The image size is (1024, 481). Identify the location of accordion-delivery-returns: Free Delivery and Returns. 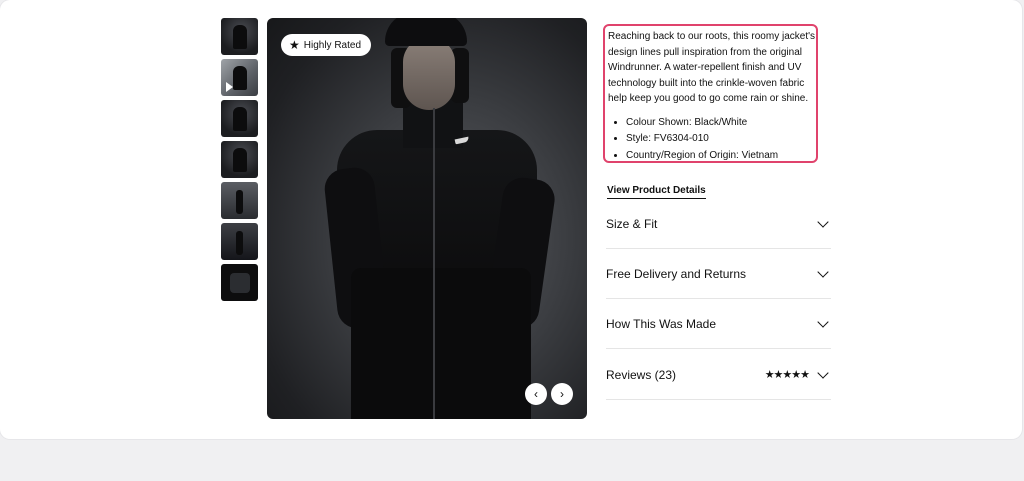
(718, 274).